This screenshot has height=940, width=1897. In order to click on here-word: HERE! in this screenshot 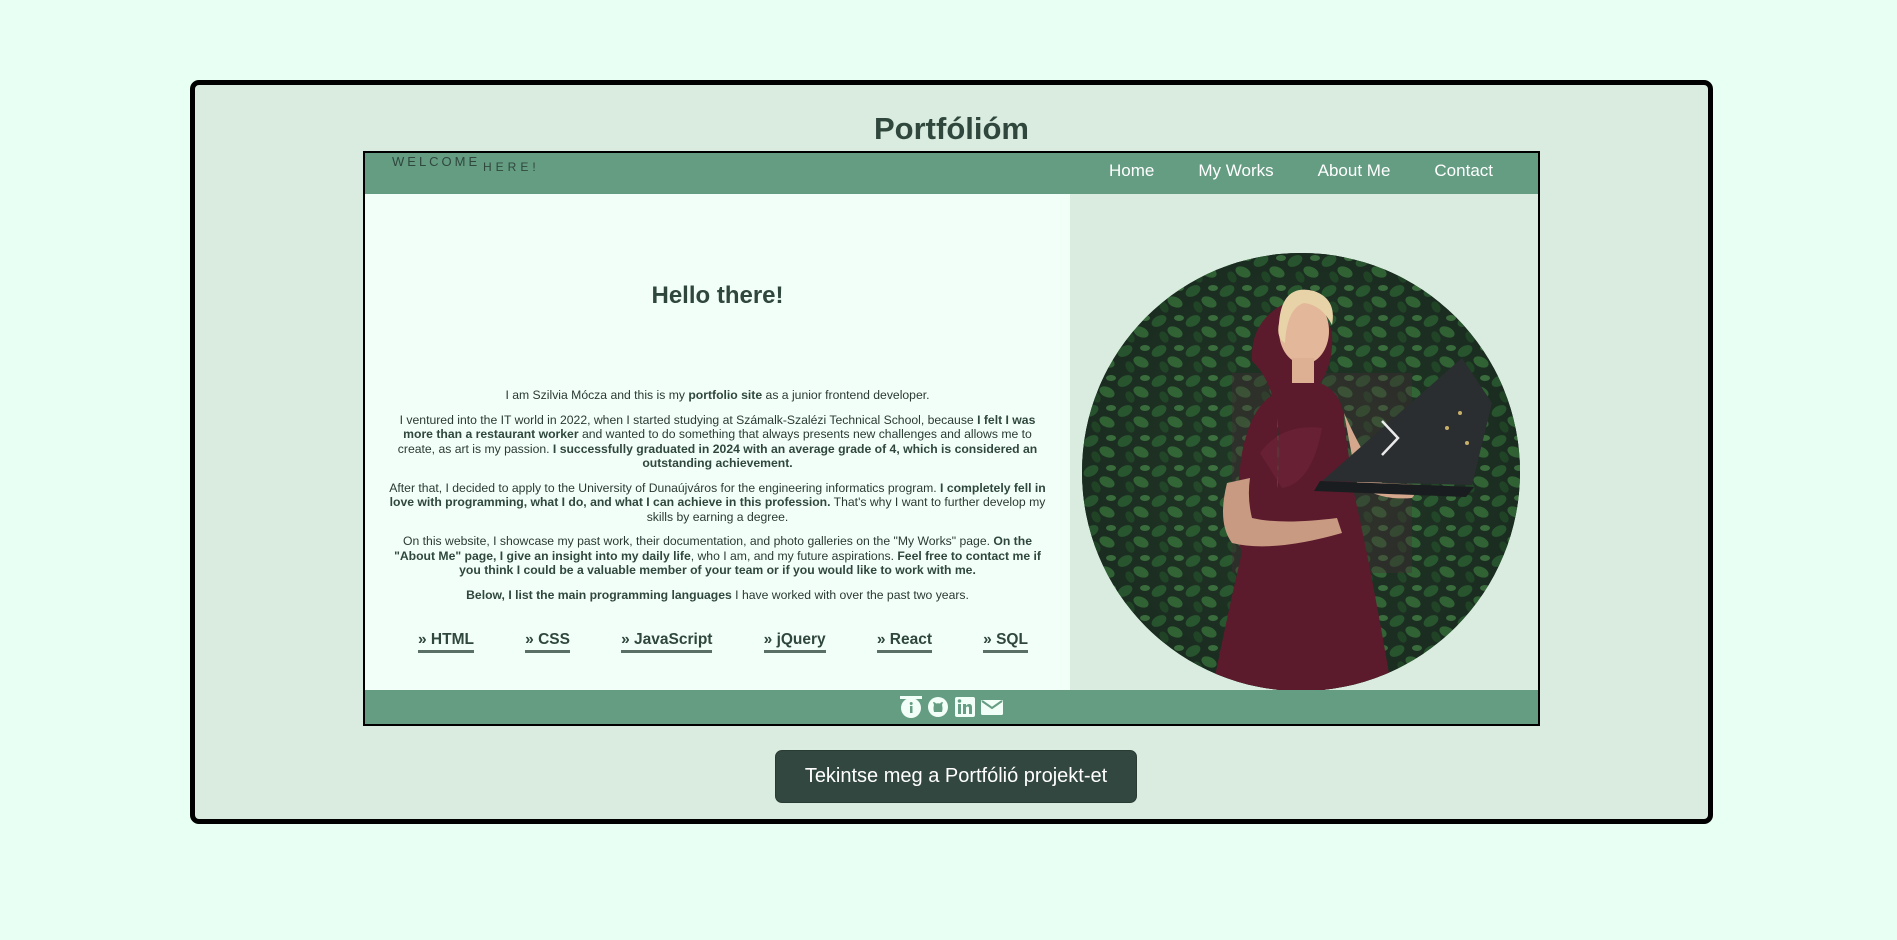, I will do `click(511, 167)`.